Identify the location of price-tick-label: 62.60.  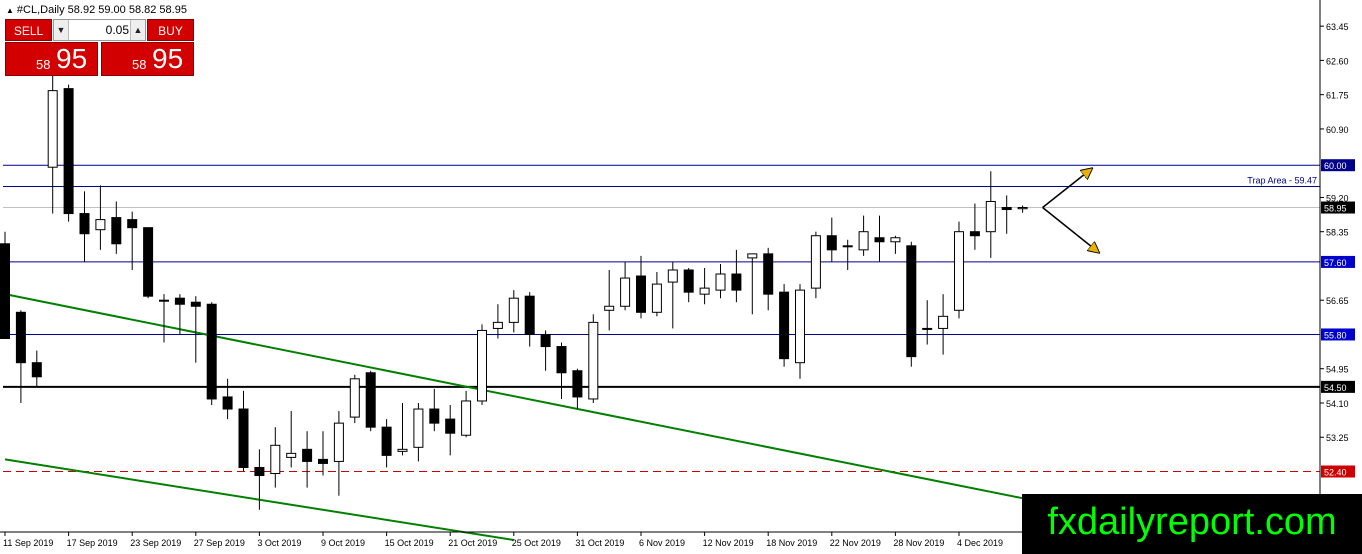
(1337, 61).